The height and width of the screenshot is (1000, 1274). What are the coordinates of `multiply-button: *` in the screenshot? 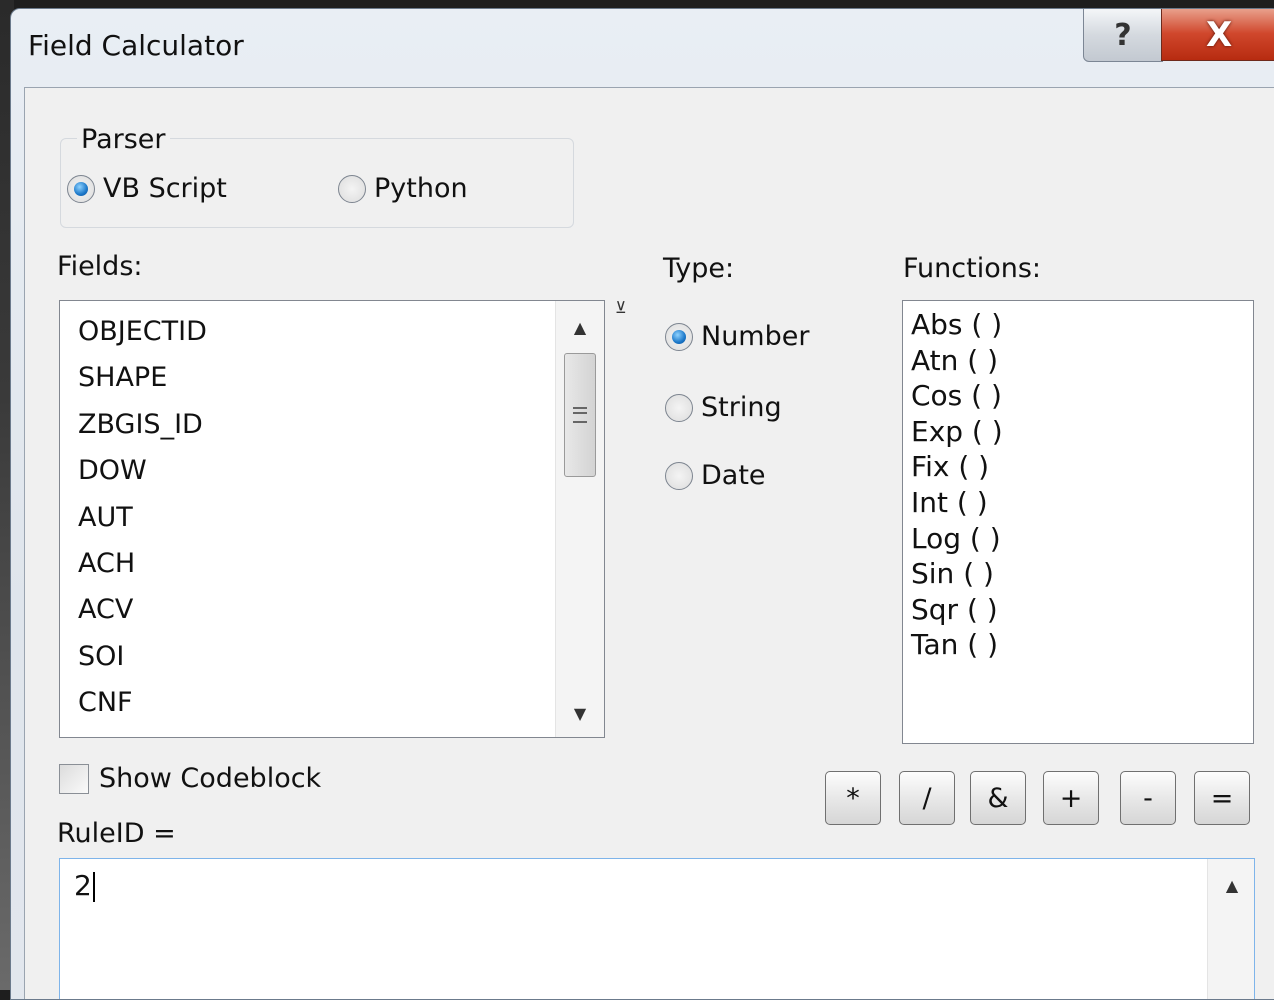 It's located at (853, 798).